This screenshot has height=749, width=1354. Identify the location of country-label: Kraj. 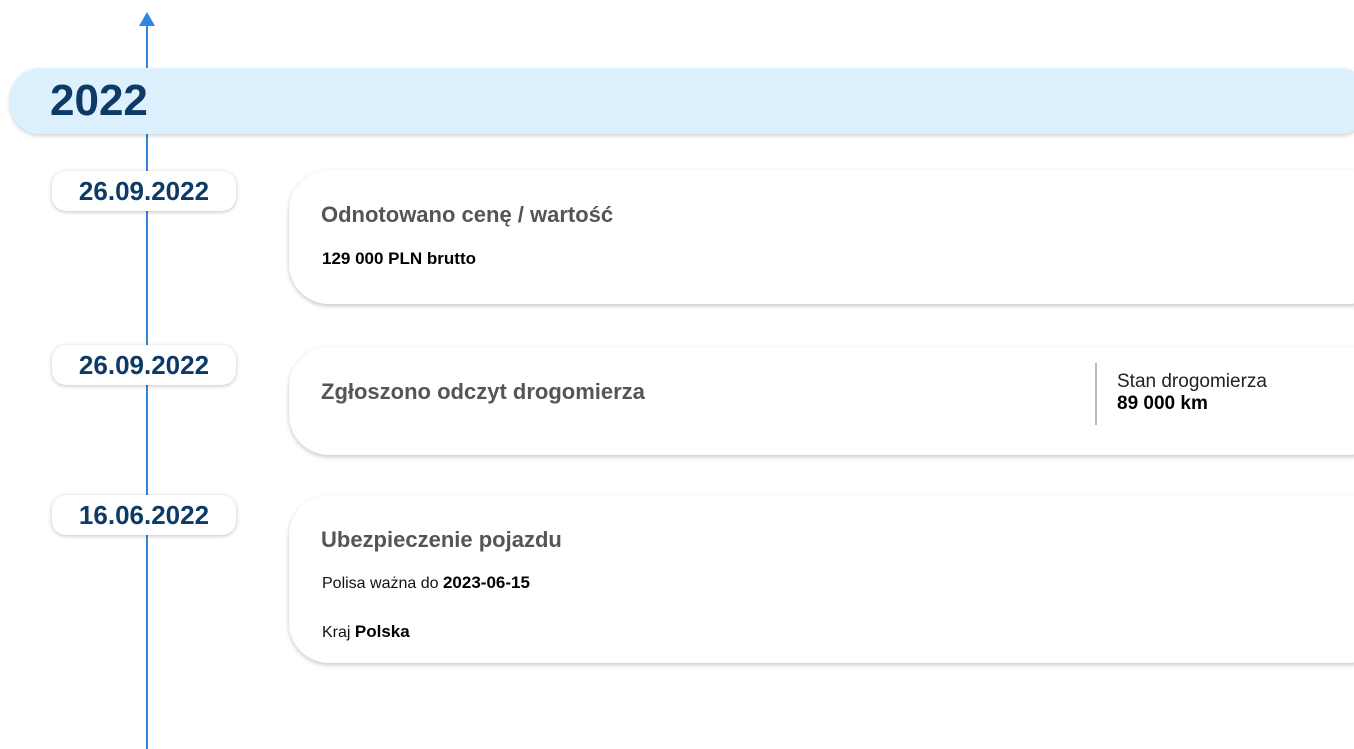
(336, 632).